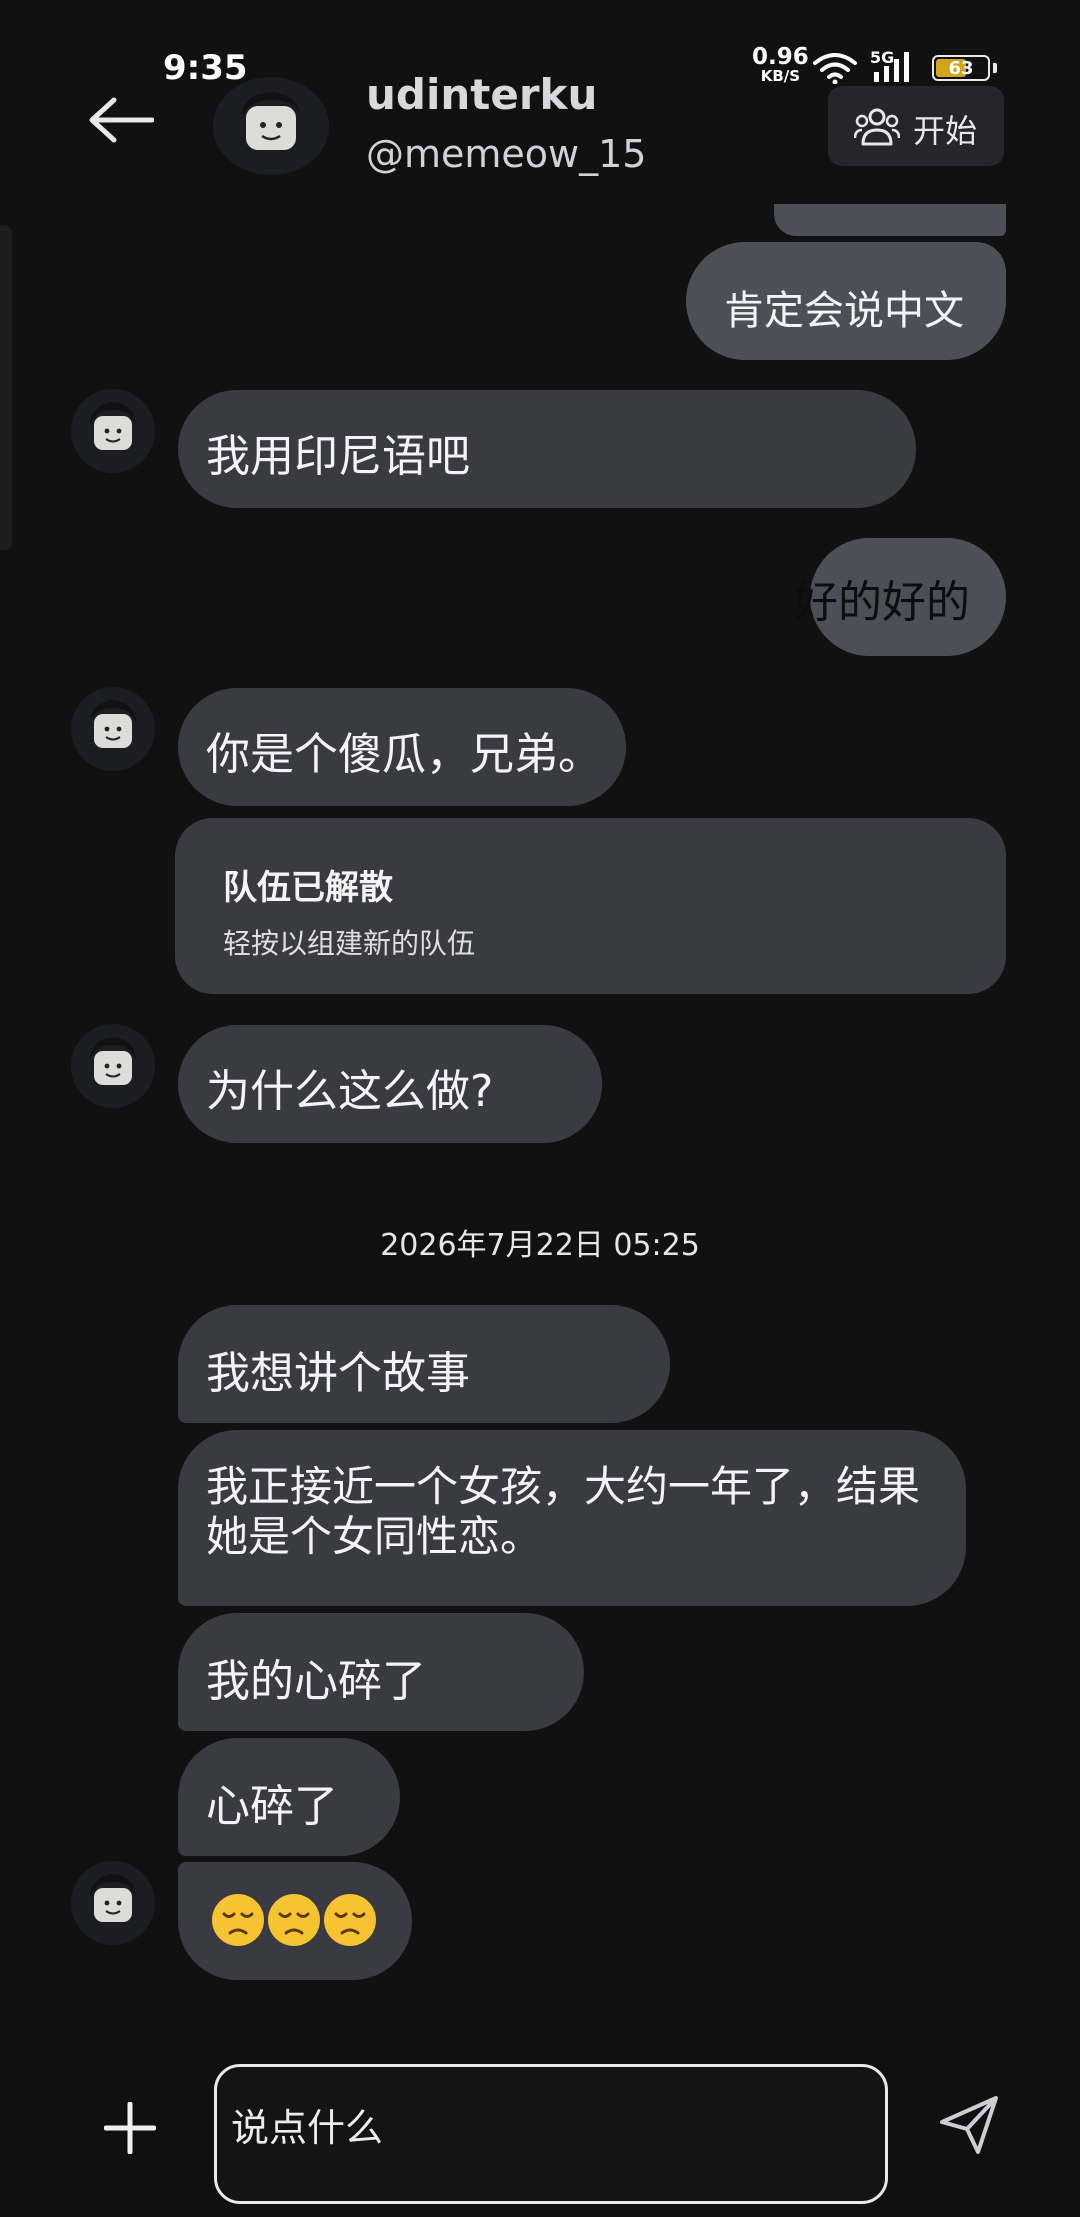 The height and width of the screenshot is (2217, 1080). What do you see at coordinates (349, 943) in the screenshot?
I see `team-card-subtitle: 轻按以组建新的队伍` at bounding box center [349, 943].